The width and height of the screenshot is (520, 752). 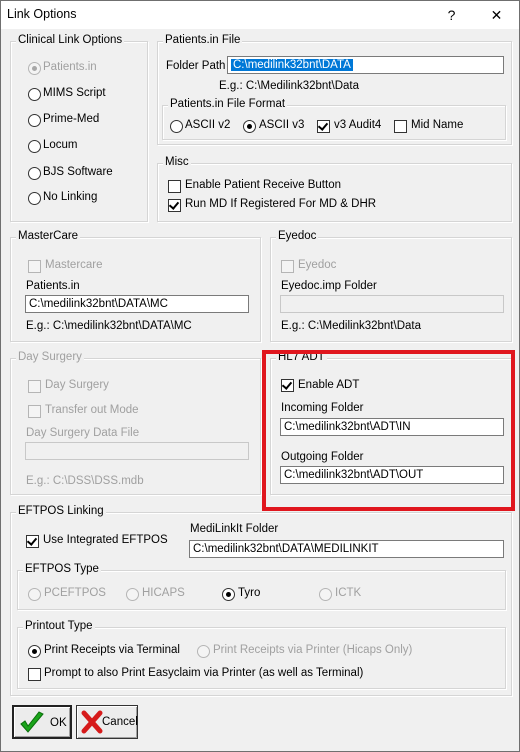 I want to click on misc-group: Misc, so click(x=334, y=189).